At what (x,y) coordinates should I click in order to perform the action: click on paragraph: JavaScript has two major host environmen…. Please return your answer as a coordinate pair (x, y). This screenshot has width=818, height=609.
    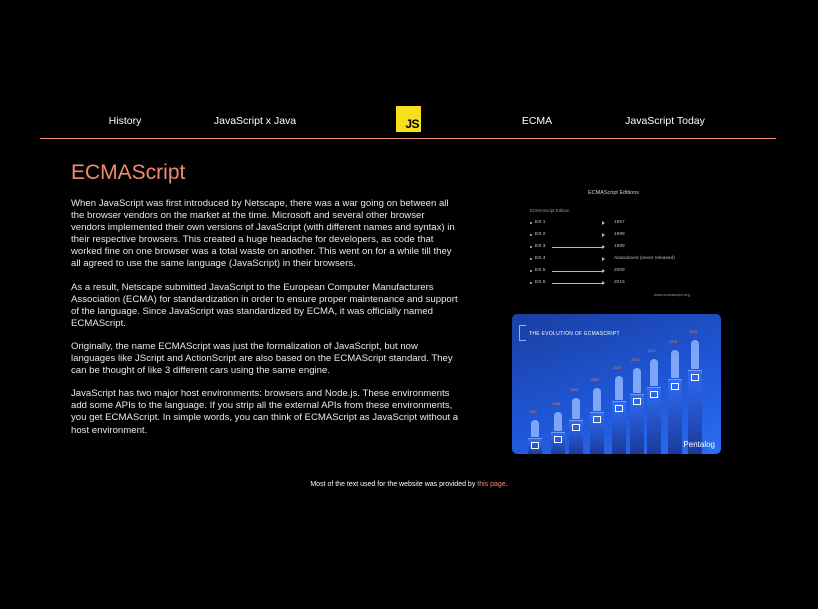
    Looking at the image, I should click on (265, 412).